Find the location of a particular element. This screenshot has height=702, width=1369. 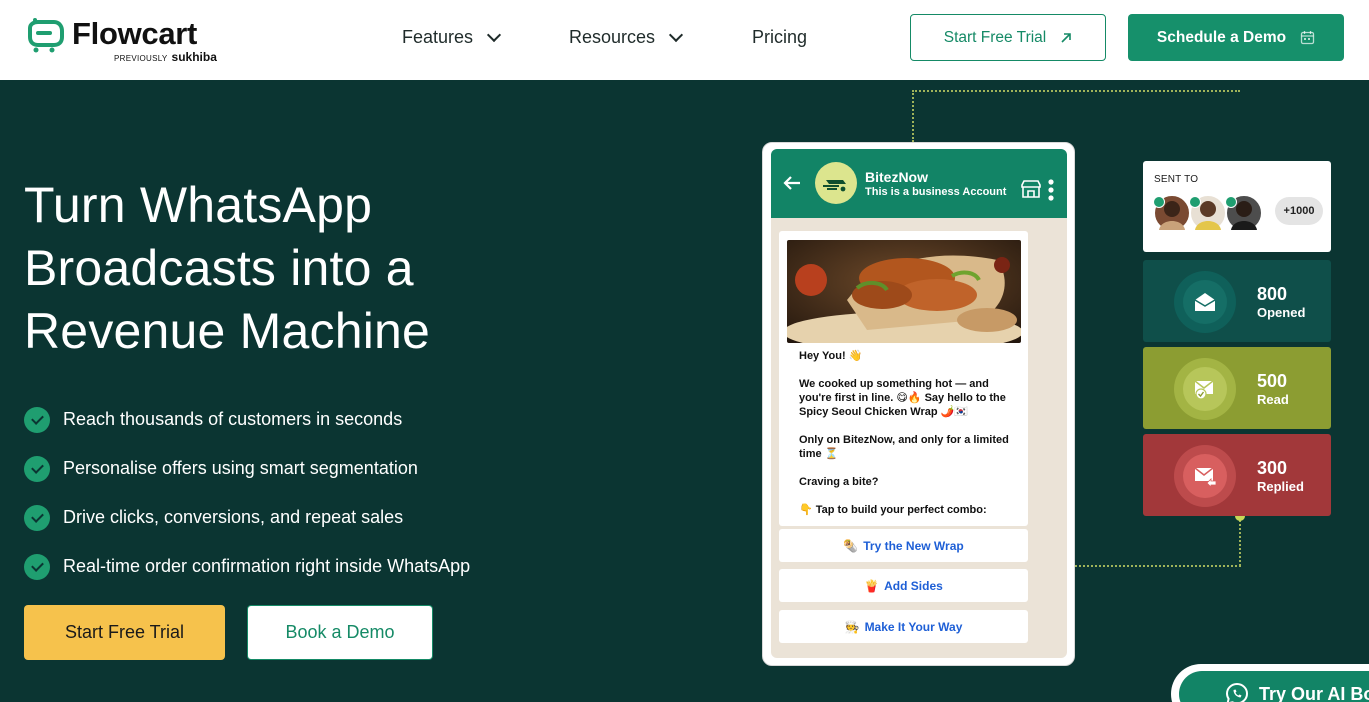

stat-value: 500 is located at coordinates (1272, 381).